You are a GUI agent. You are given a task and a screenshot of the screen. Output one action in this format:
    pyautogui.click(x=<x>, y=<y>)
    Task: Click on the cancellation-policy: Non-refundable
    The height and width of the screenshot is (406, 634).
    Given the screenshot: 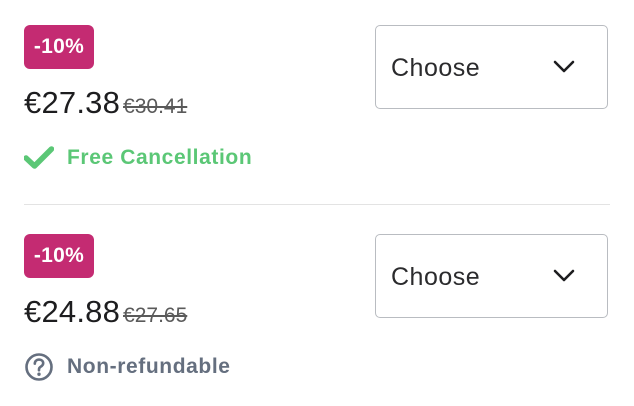 What is the action you would take?
    pyautogui.click(x=127, y=367)
    